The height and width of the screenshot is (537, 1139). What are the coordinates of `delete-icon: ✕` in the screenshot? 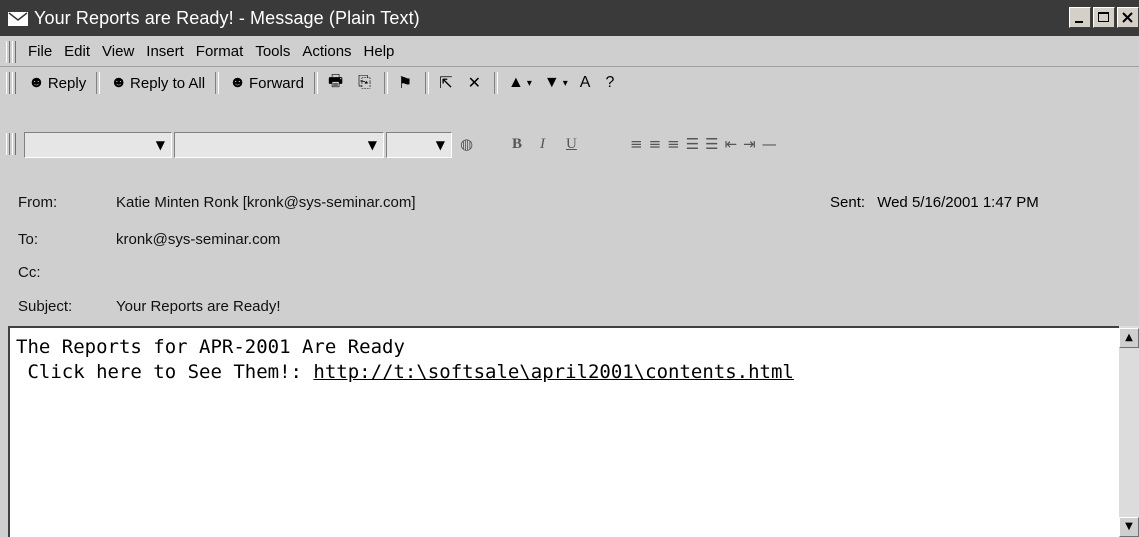 It's located at (474, 83).